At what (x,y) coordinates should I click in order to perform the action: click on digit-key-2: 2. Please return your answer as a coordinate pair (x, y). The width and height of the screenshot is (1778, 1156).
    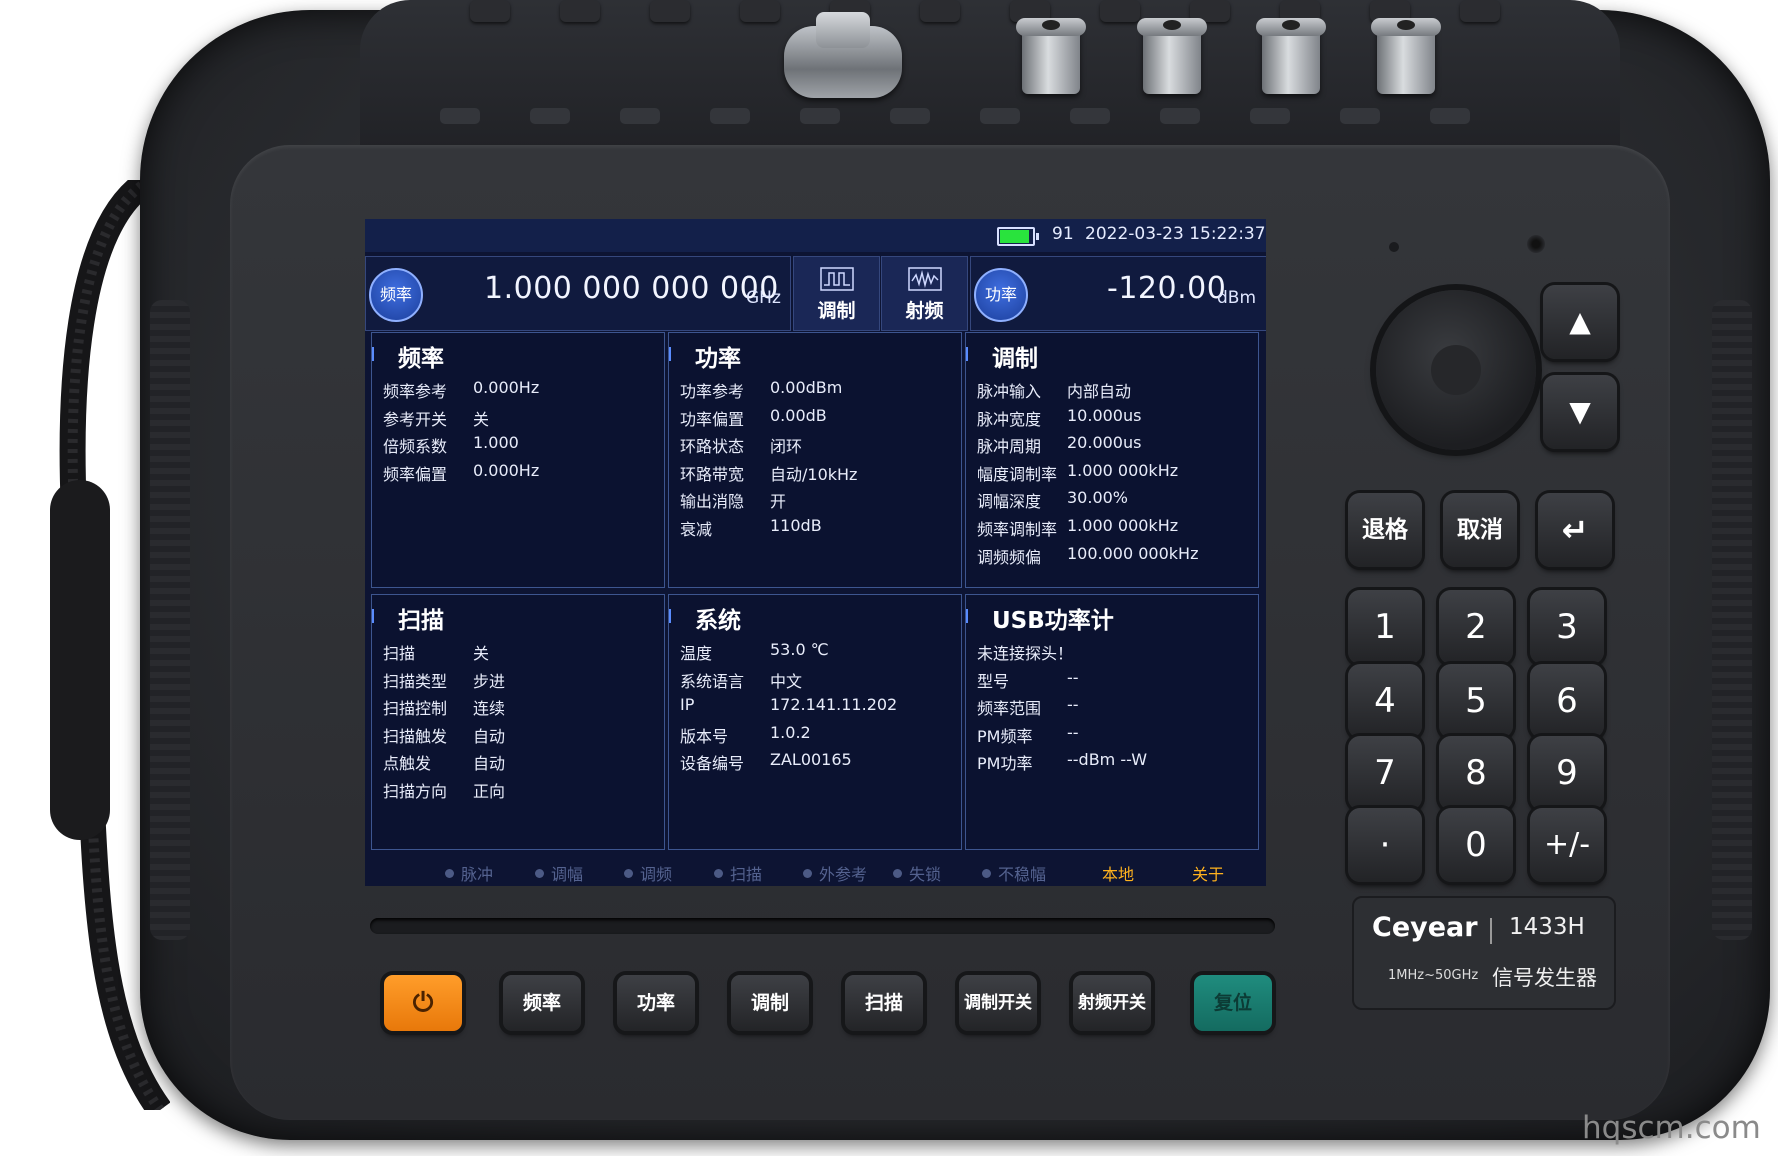
    Looking at the image, I should click on (1476, 627).